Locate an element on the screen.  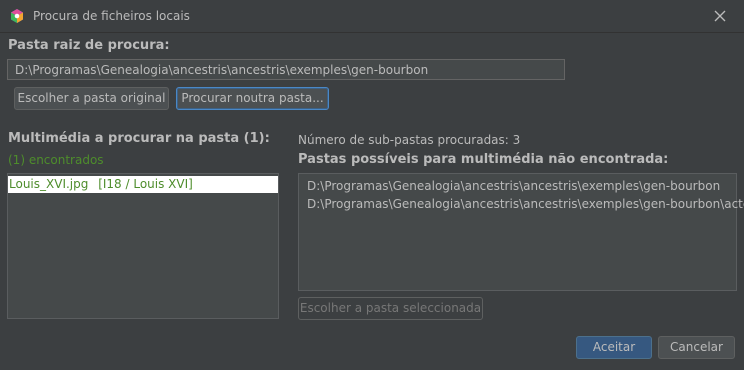
accept-button: Aceitar is located at coordinates (614, 347).